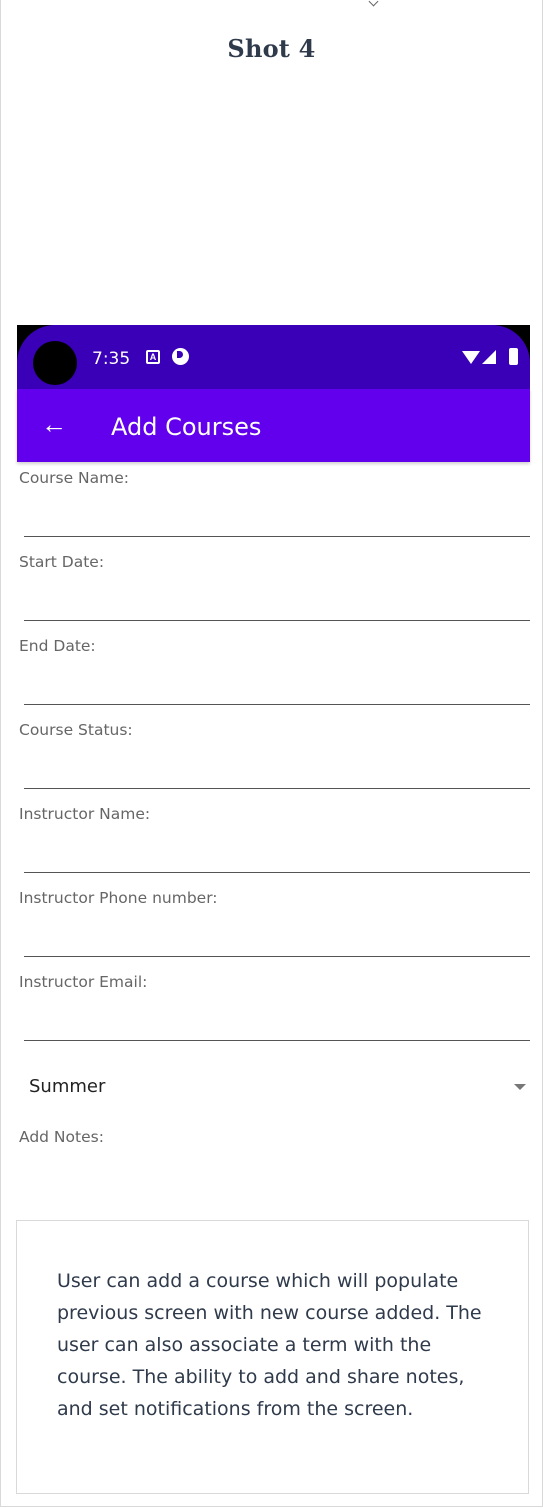 The height and width of the screenshot is (1508, 543). What do you see at coordinates (61, 1137) in the screenshot?
I see `add-notes-label: Add Notes:` at bounding box center [61, 1137].